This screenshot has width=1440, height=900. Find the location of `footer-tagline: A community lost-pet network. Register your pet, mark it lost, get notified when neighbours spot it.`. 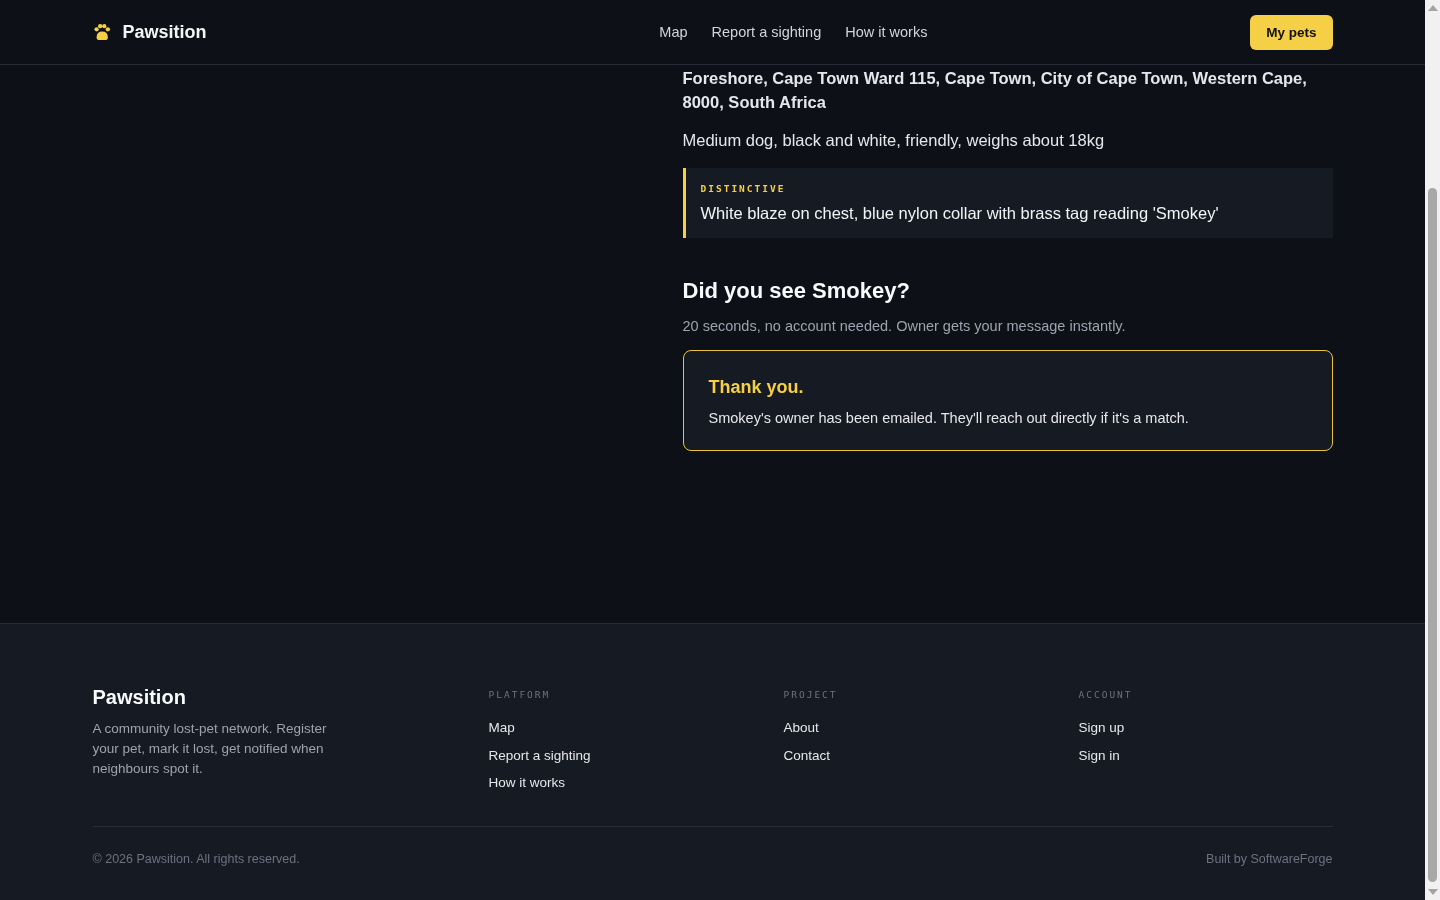

footer-tagline: A community lost-pet network. Register your pet, mark it lost, get notified when neighbours spot it. is located at coordinates (210, 749).